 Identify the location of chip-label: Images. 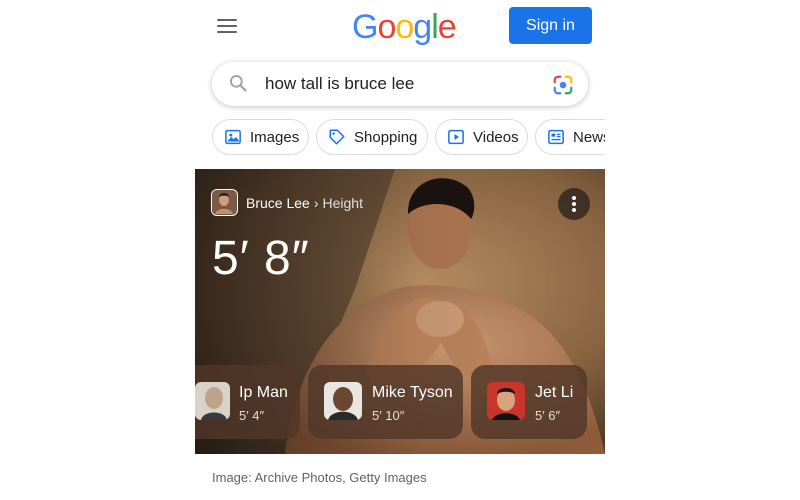
(275, 137).